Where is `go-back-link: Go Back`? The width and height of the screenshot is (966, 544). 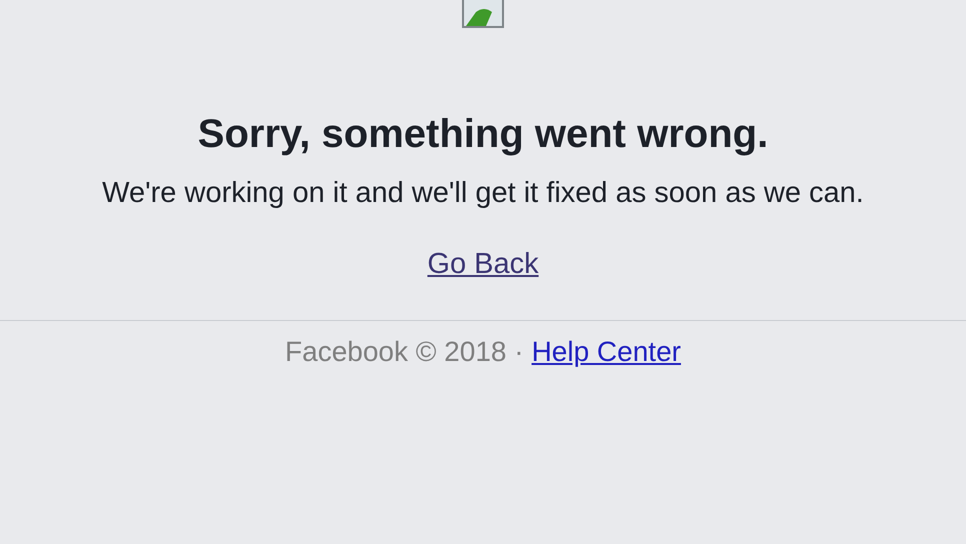
go-back-link: Go Back is located at coordinates (483, 264).